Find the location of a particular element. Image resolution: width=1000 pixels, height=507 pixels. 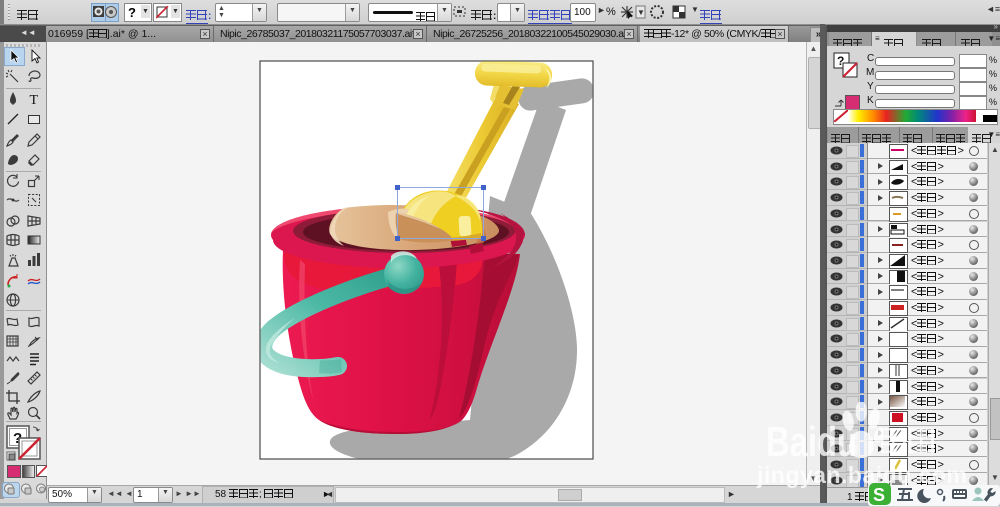

svg-text: T is located at coordinates (34, 100).